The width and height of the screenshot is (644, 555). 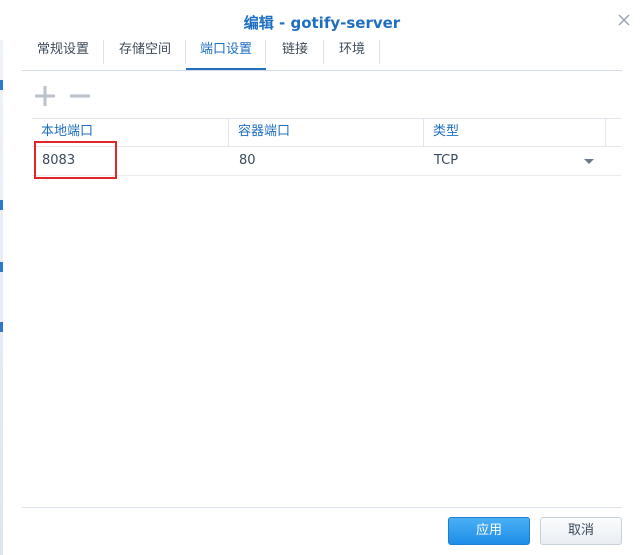 I want to click on type-cell: TCP, so click(x=522, y=161).